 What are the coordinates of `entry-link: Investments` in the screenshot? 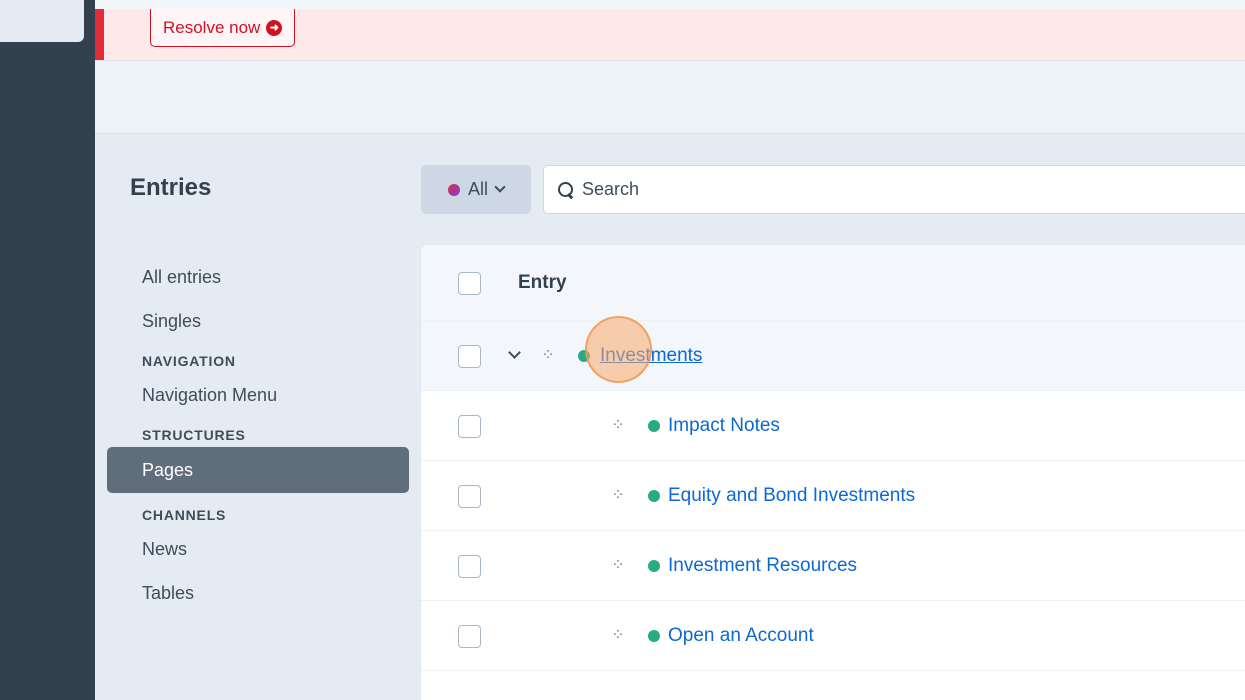 It's located at (651, 356).